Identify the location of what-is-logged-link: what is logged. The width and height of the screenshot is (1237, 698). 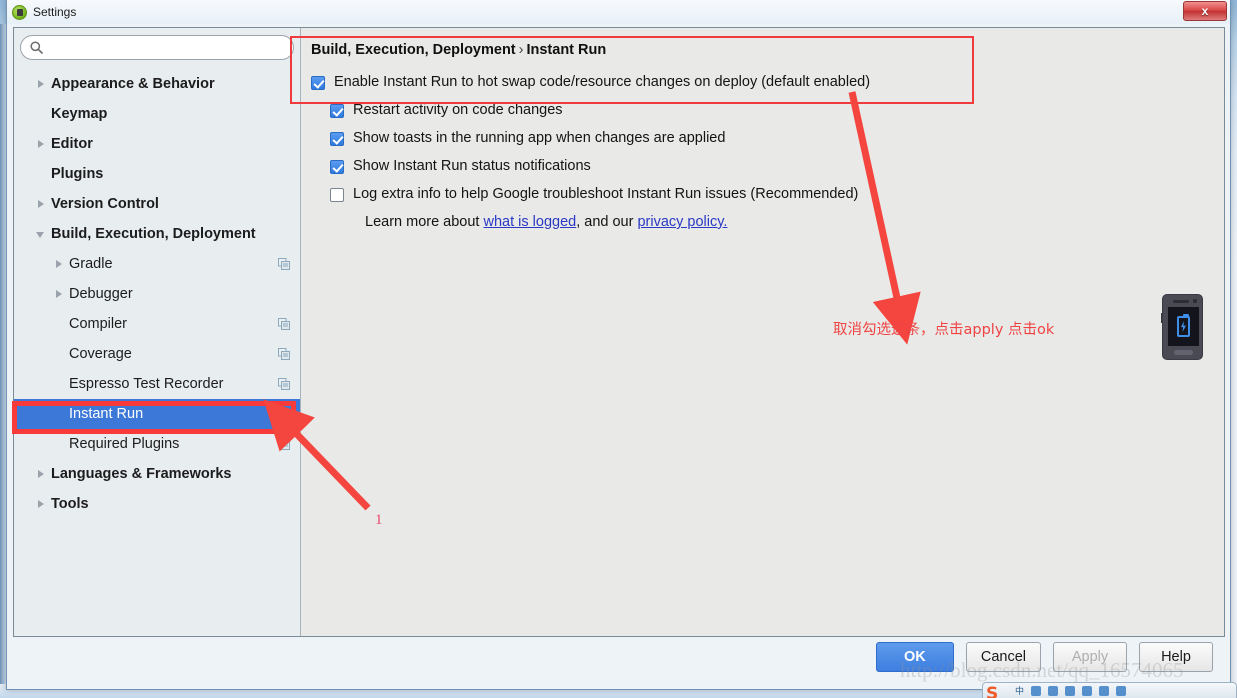
(530, 222).